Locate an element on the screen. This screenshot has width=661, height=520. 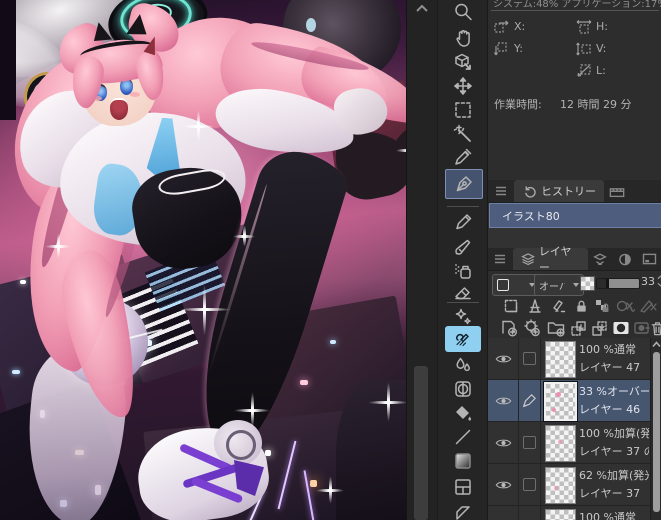
tool-liquify is located at coordinates (463, 365).